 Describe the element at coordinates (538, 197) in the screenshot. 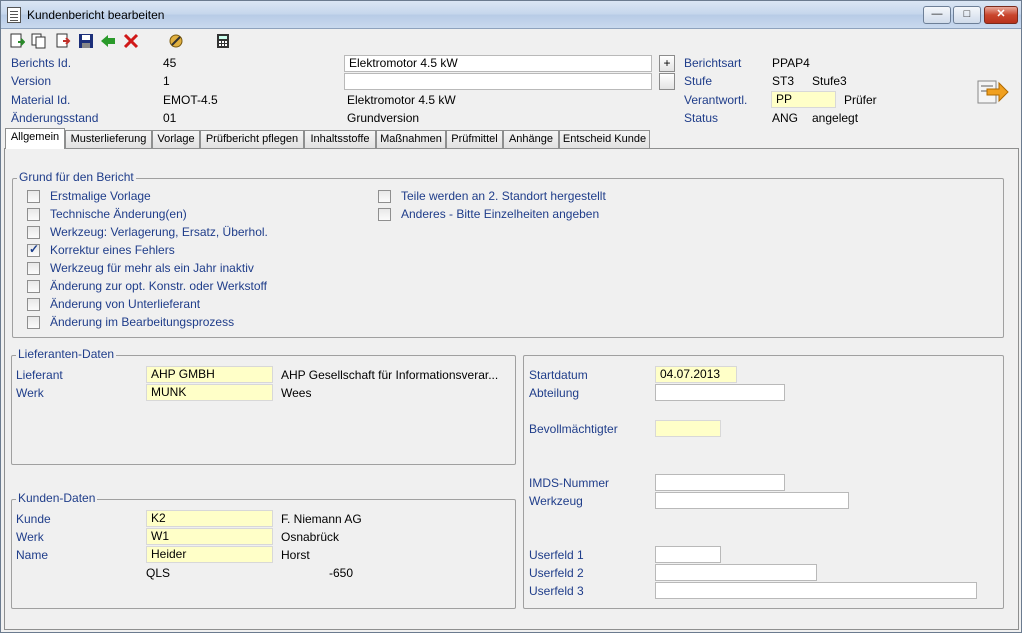

I see `checkbox-zweiter-standort: Teile werden an 2. Standort hergestellt` at that location.